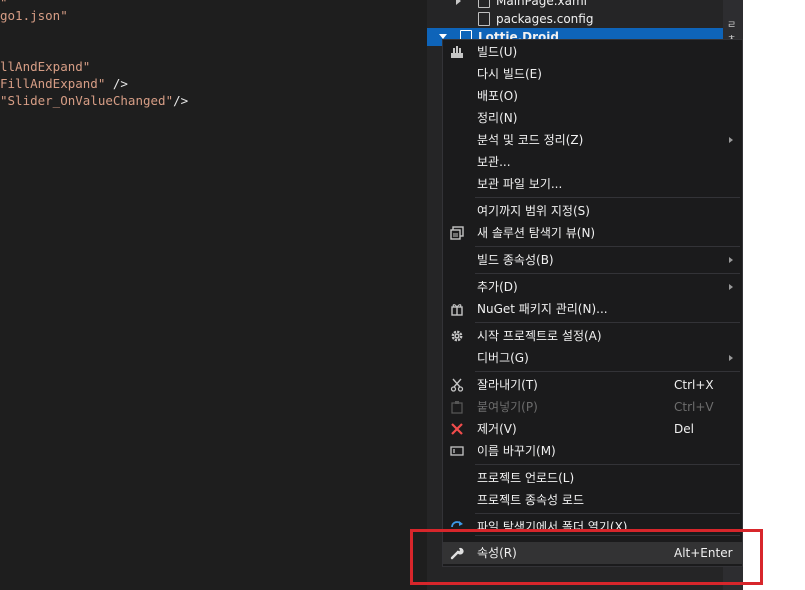 The width and height of the screenshot is (805, 590). Describe the element at coordinates (592, 118) in the screenshot. I see `menu-item-clean: 정리(N)` at that location.